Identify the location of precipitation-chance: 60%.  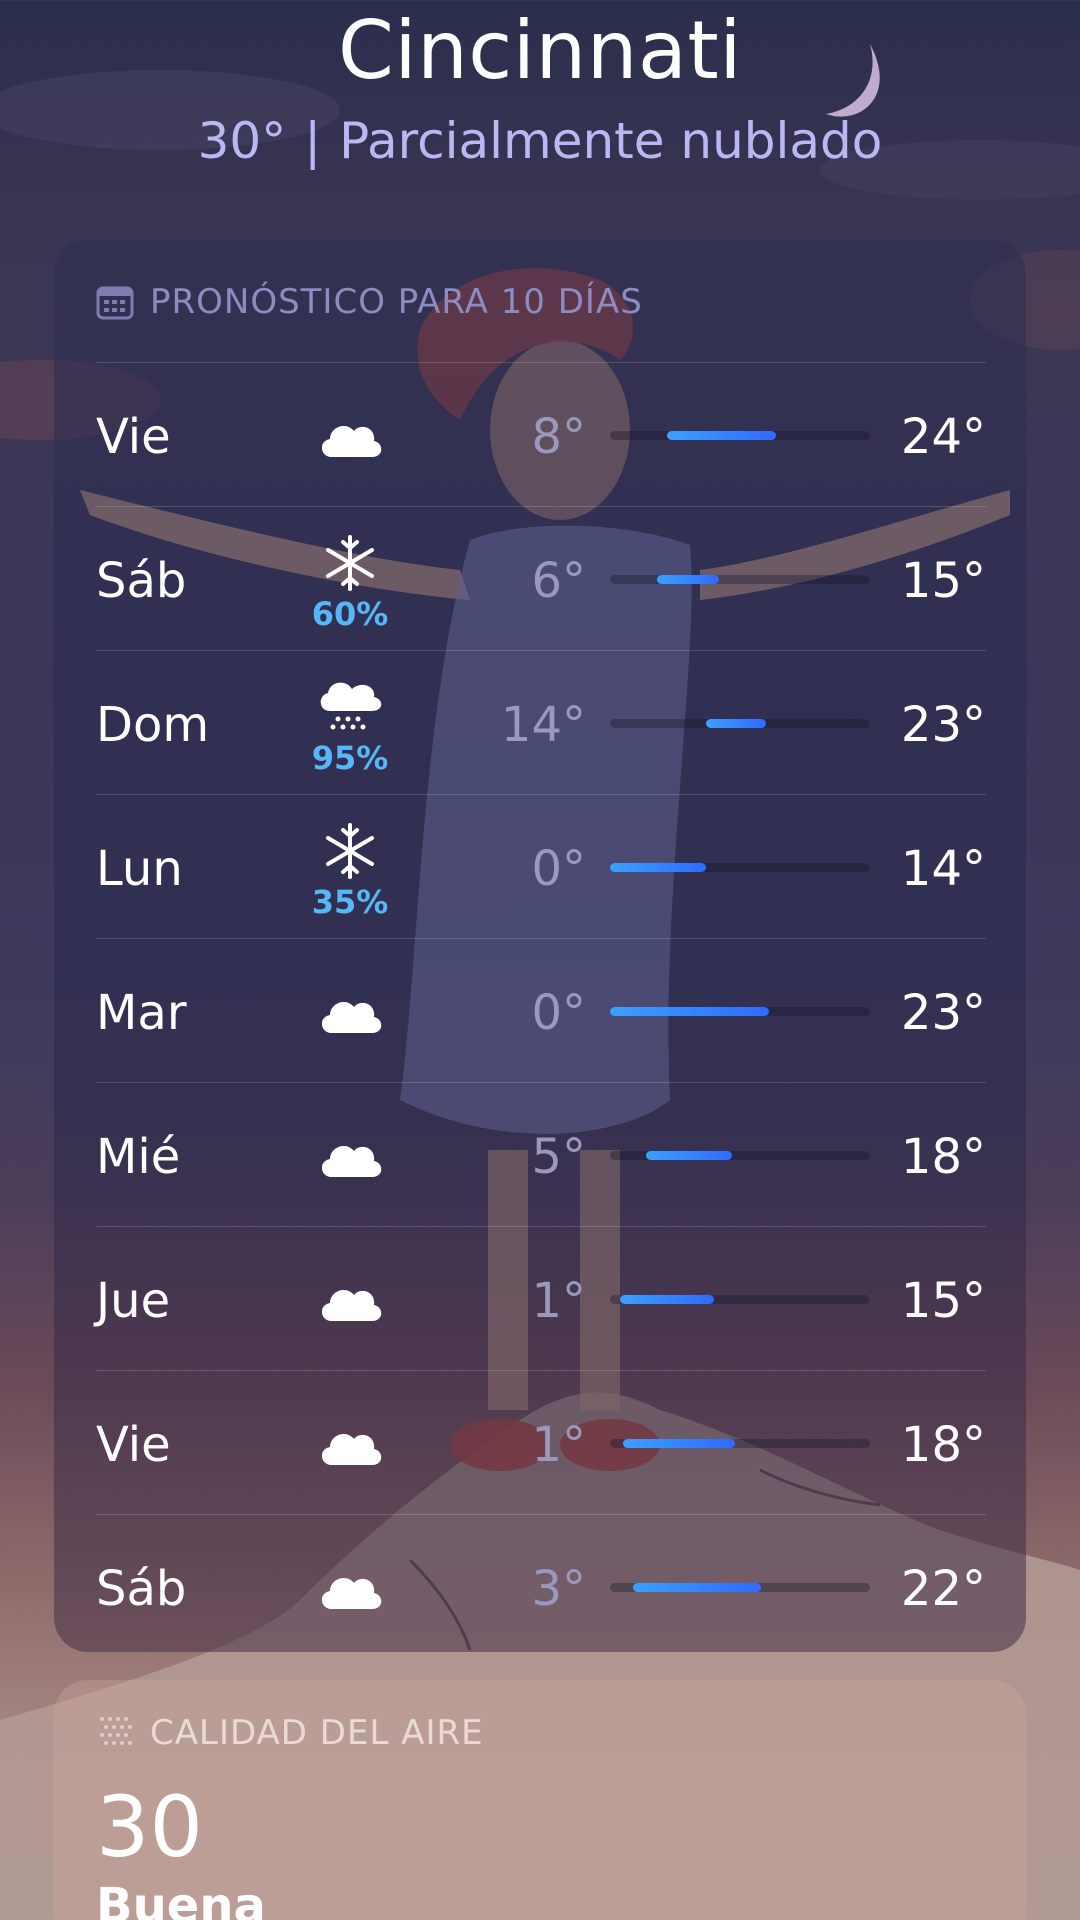
(350, 614).